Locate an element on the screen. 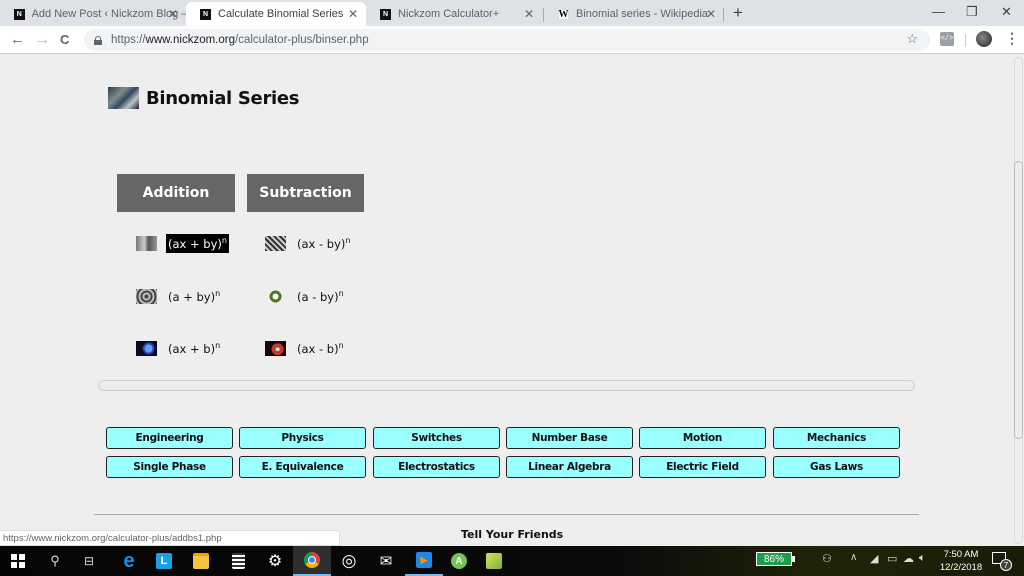  formula-label: (ax + by)n is located at coordinates (197, 243).